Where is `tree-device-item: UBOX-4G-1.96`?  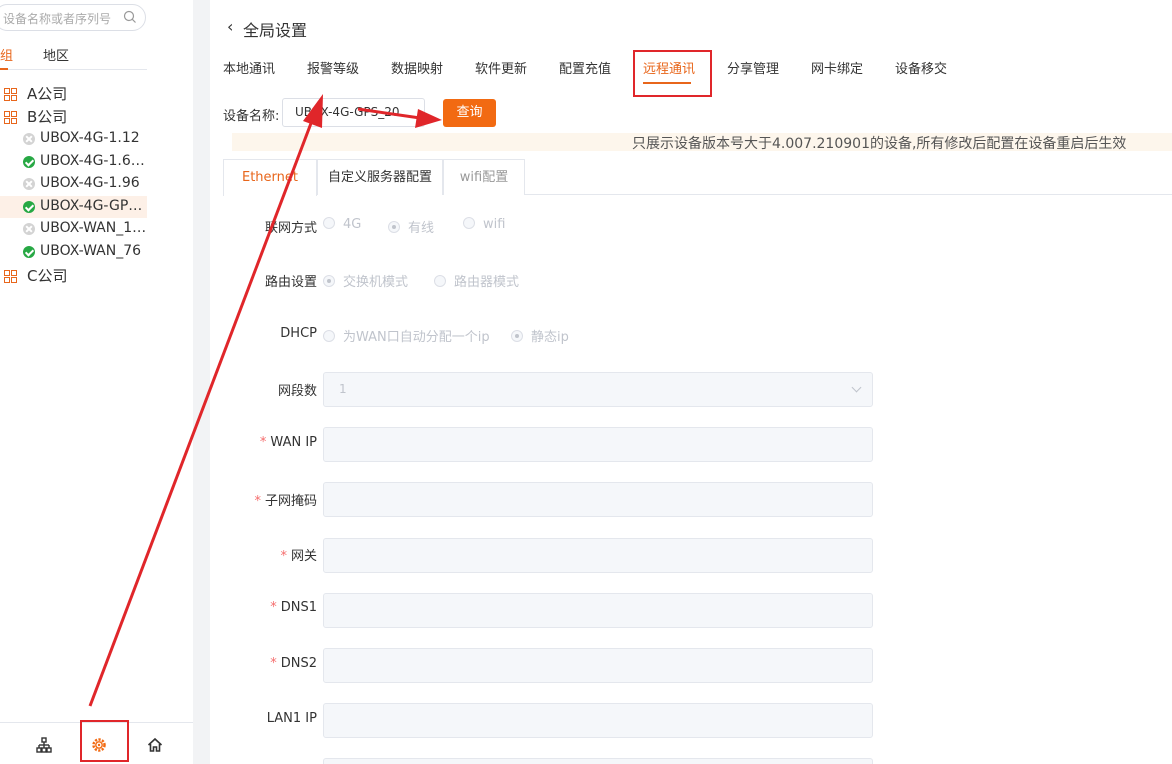
tree-device-item: UBOX-4G-1.96 is located at coordinates (73, 184).